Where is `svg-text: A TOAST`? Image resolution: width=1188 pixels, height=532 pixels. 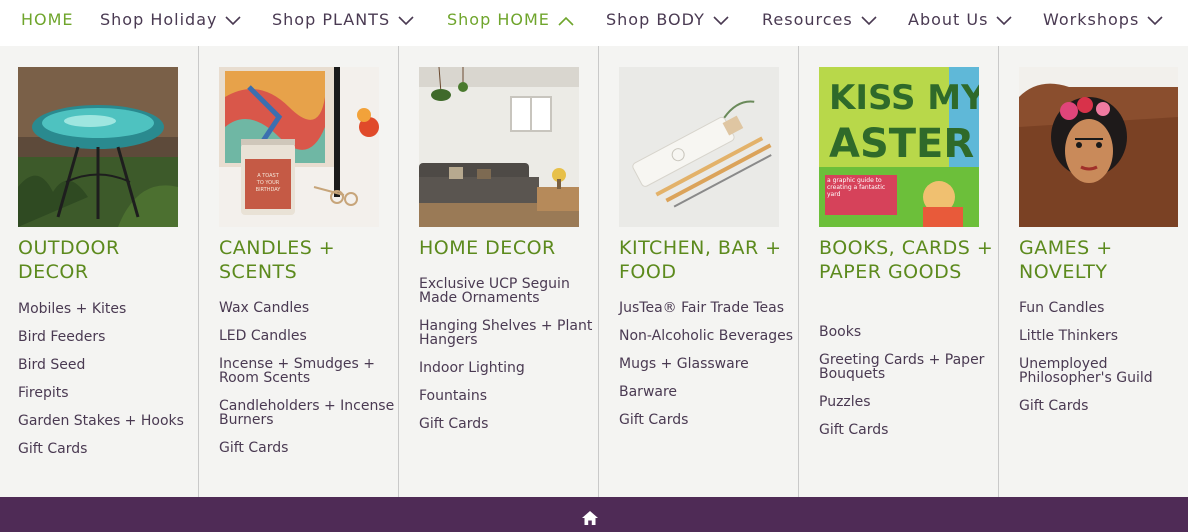
svg-text: A TOAST is located at coordinates (268, 176).